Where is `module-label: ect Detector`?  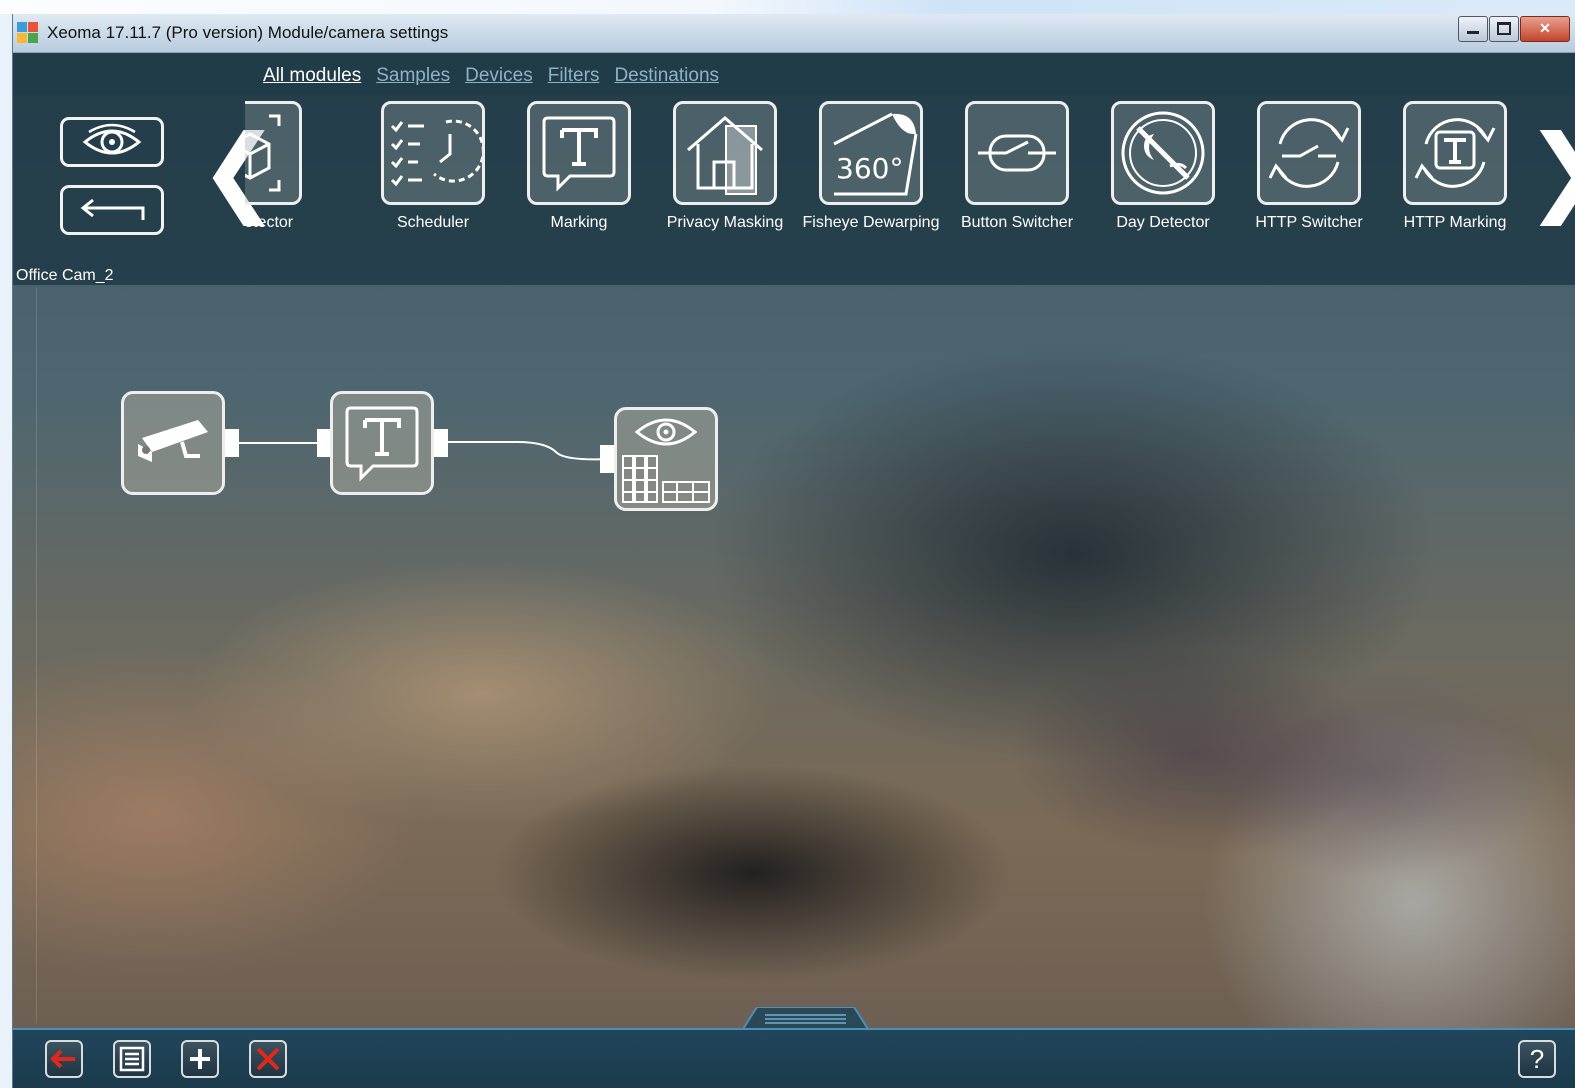
module-label: ect Detector is located at coordinates (269, 222).